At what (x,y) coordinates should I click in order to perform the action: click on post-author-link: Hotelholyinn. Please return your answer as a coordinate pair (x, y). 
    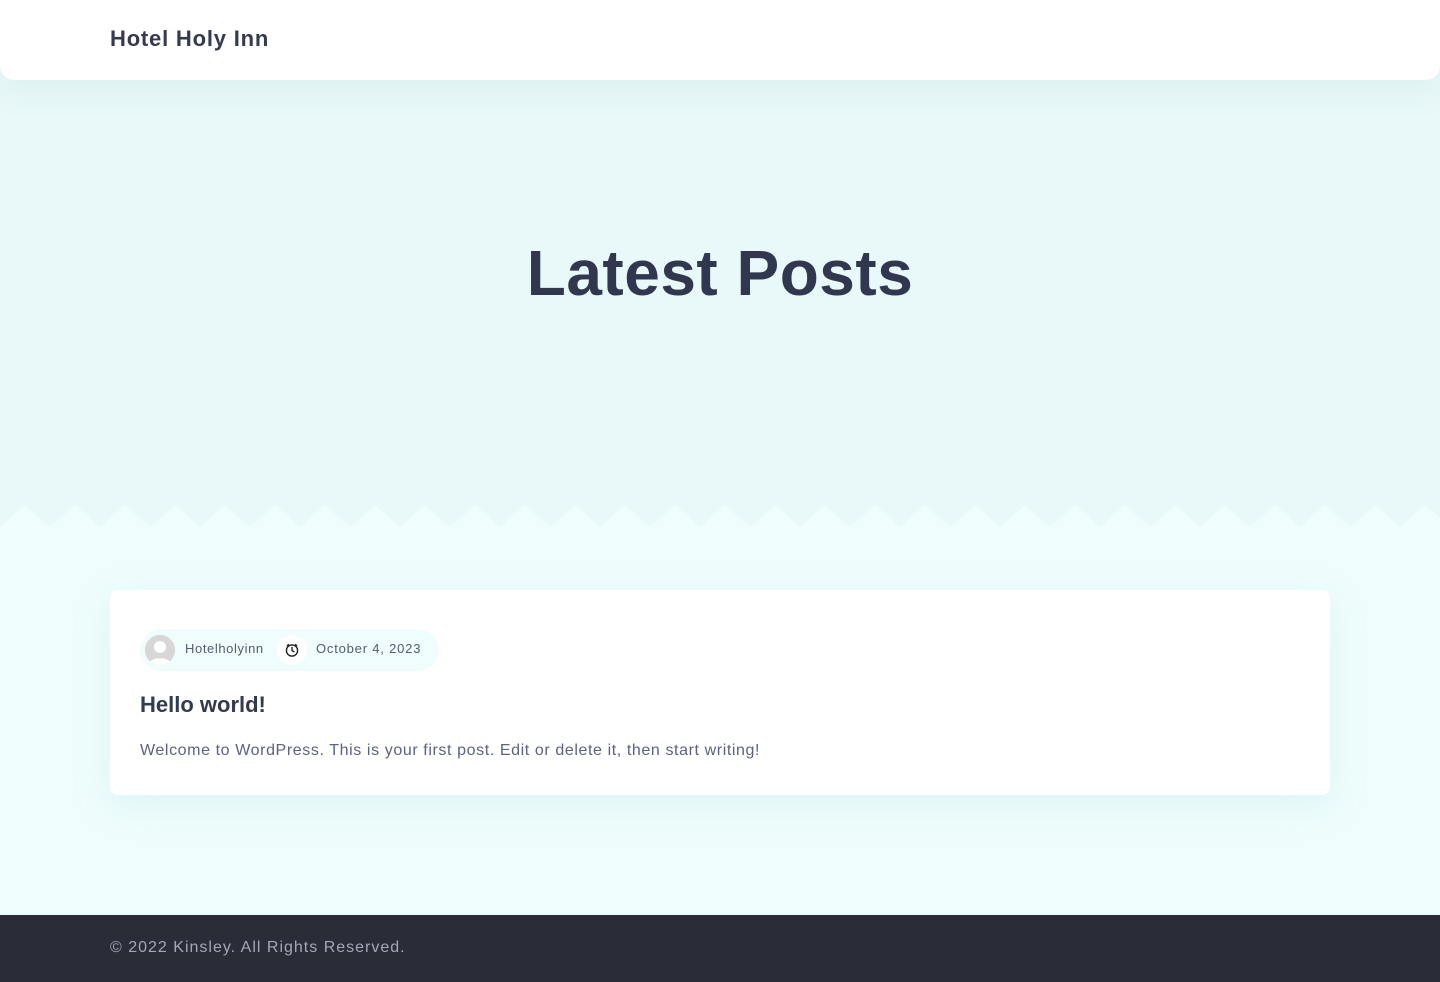
    Looking at the image, I should click on (224, 648).